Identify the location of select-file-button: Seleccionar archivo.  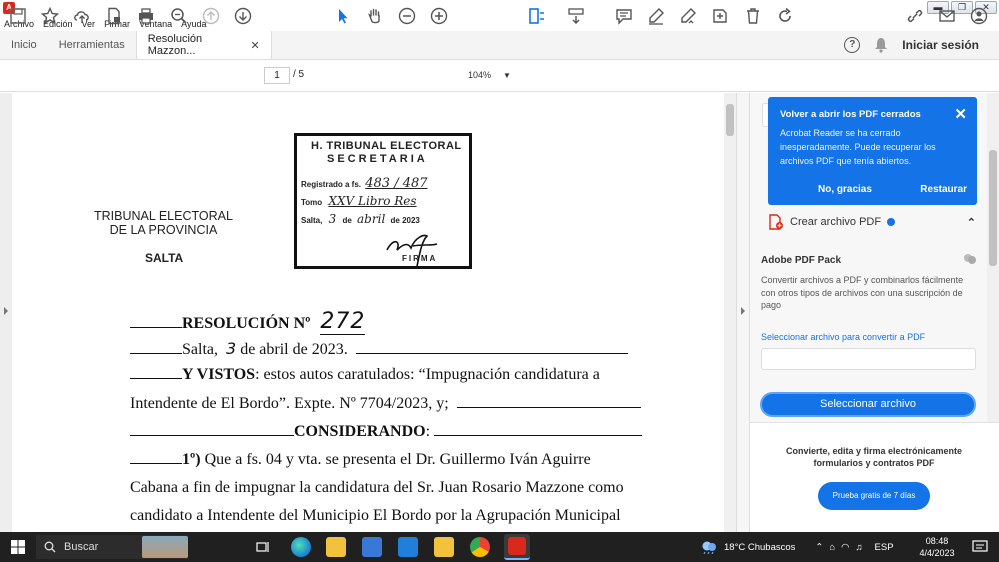
(868, 404).